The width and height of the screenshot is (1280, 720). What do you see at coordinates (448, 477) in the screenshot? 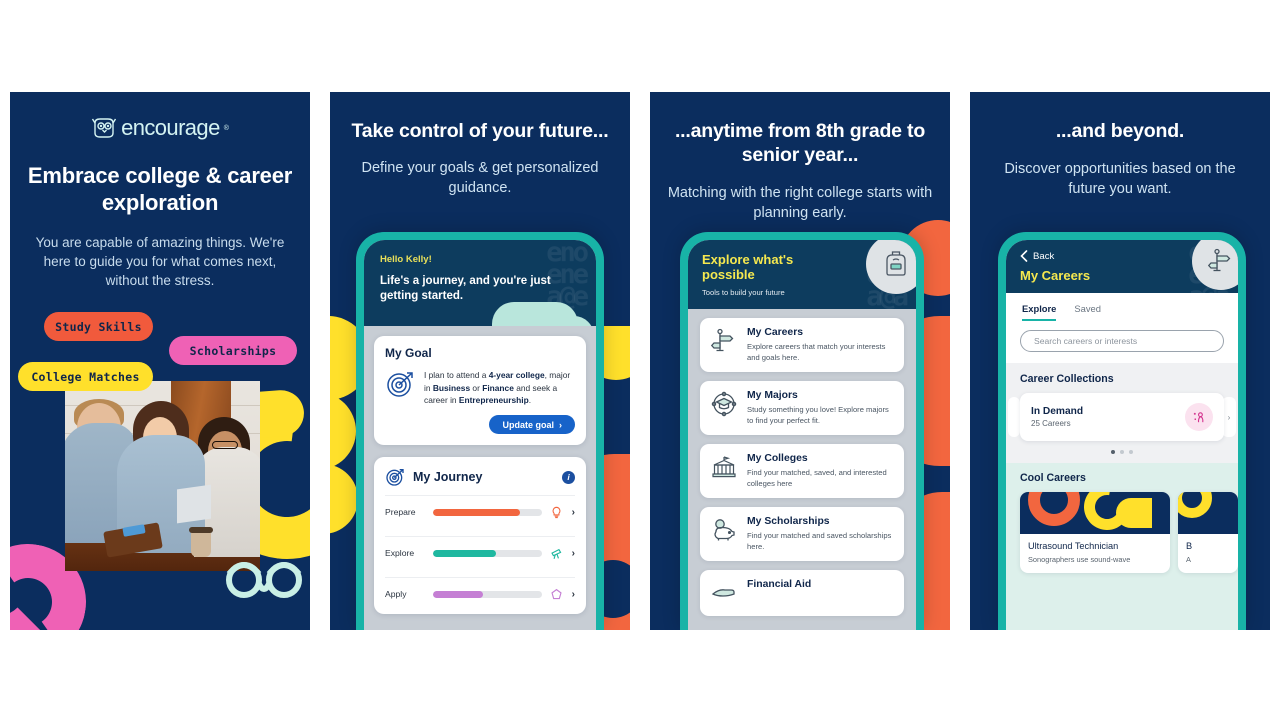
I see `my-journey-title: My Journey` at bounding box center [448, 477].